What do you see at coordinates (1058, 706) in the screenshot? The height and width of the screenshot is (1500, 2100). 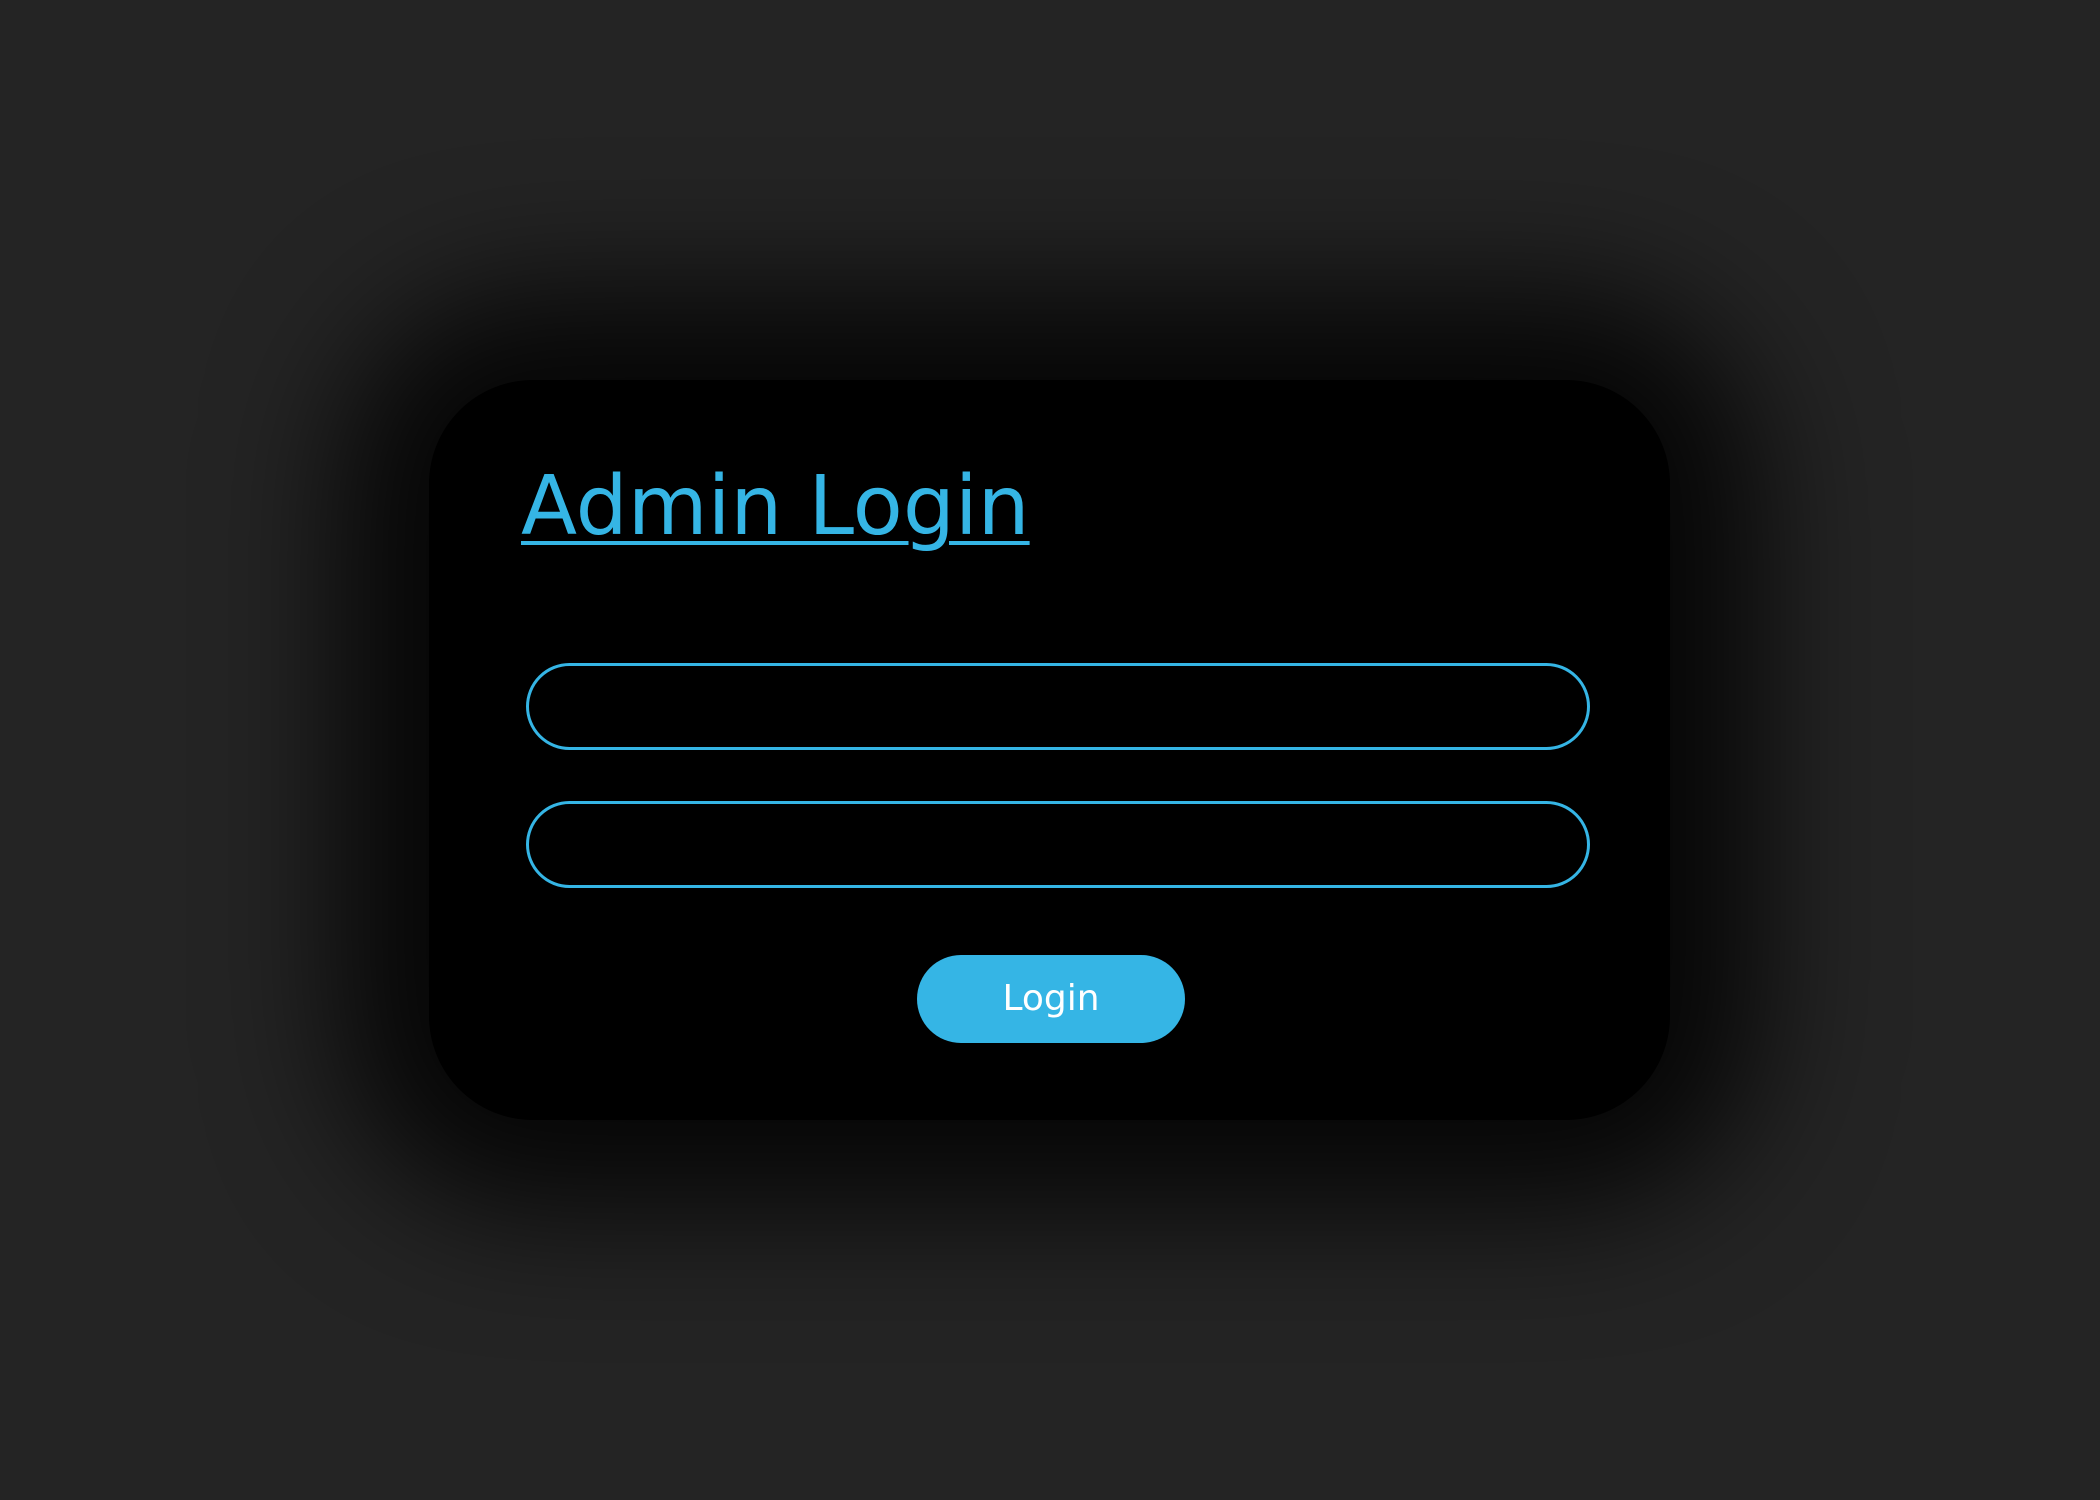 I see `username-input` at bounding box center [1058, 706].